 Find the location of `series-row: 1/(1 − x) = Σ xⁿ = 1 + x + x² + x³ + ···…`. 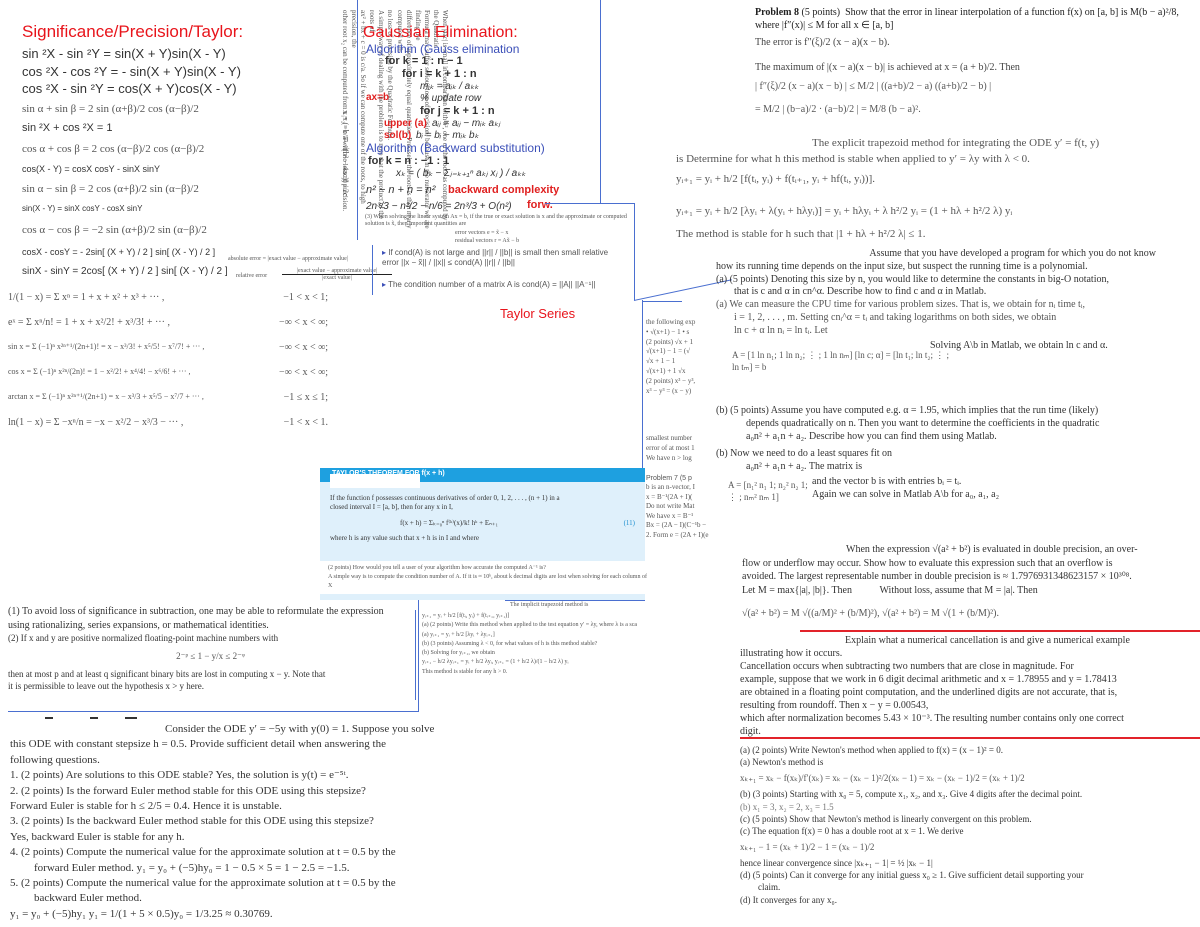

series-row: 1/(1 − x) = Σ xⁿ = 1 + x + x² + x³ + ···… is located at coordinates (168, 297).